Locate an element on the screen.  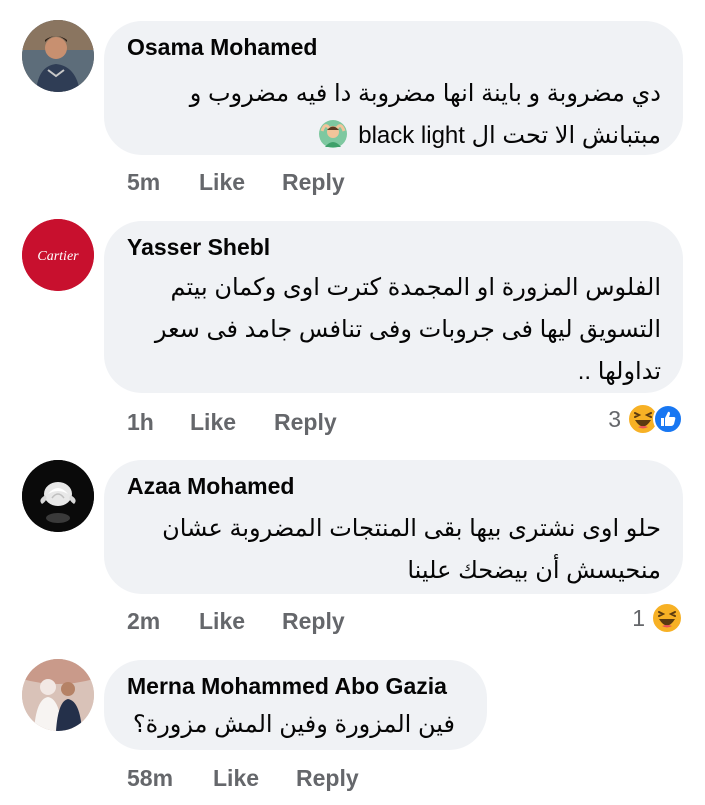
haha-reaction-icon is located at coordinates (667, 618).